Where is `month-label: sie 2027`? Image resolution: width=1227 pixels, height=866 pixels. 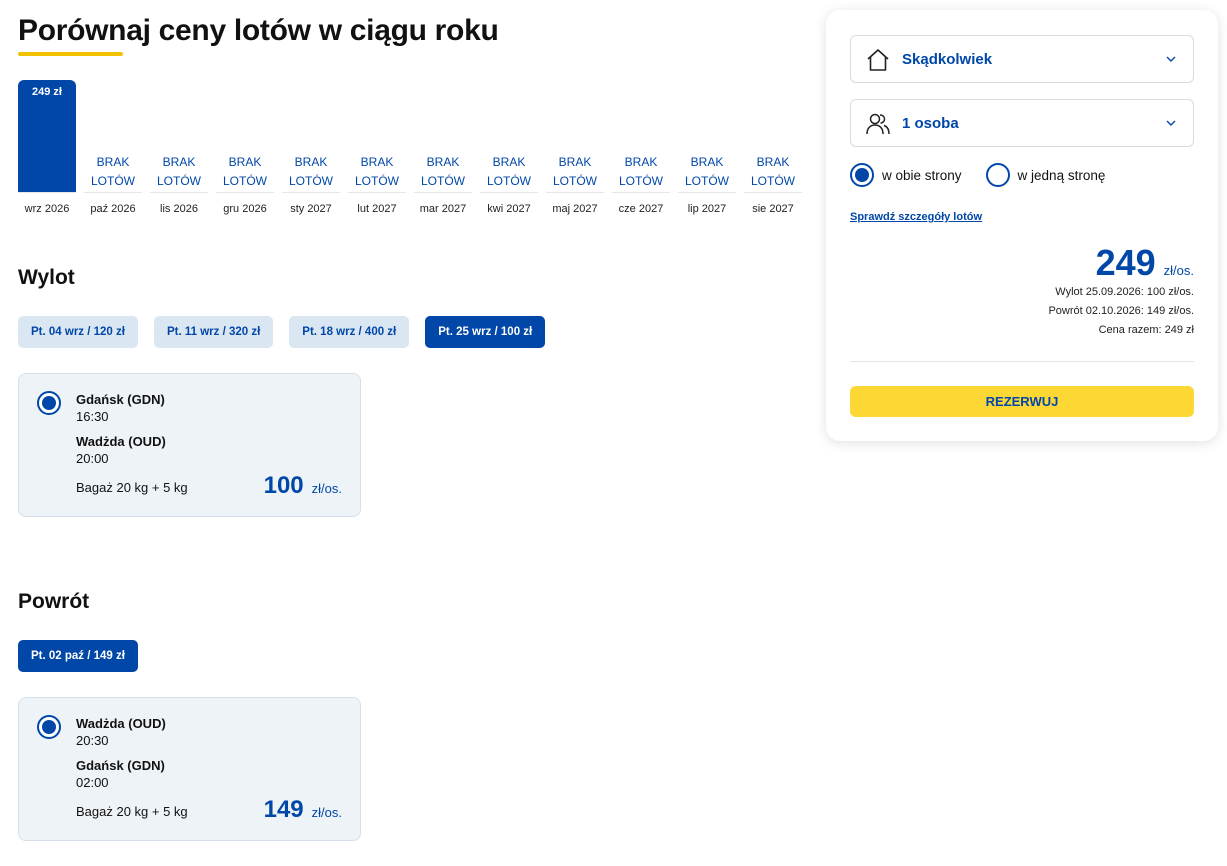
month-label: sie 2027 is located at coordinates (773, 209).